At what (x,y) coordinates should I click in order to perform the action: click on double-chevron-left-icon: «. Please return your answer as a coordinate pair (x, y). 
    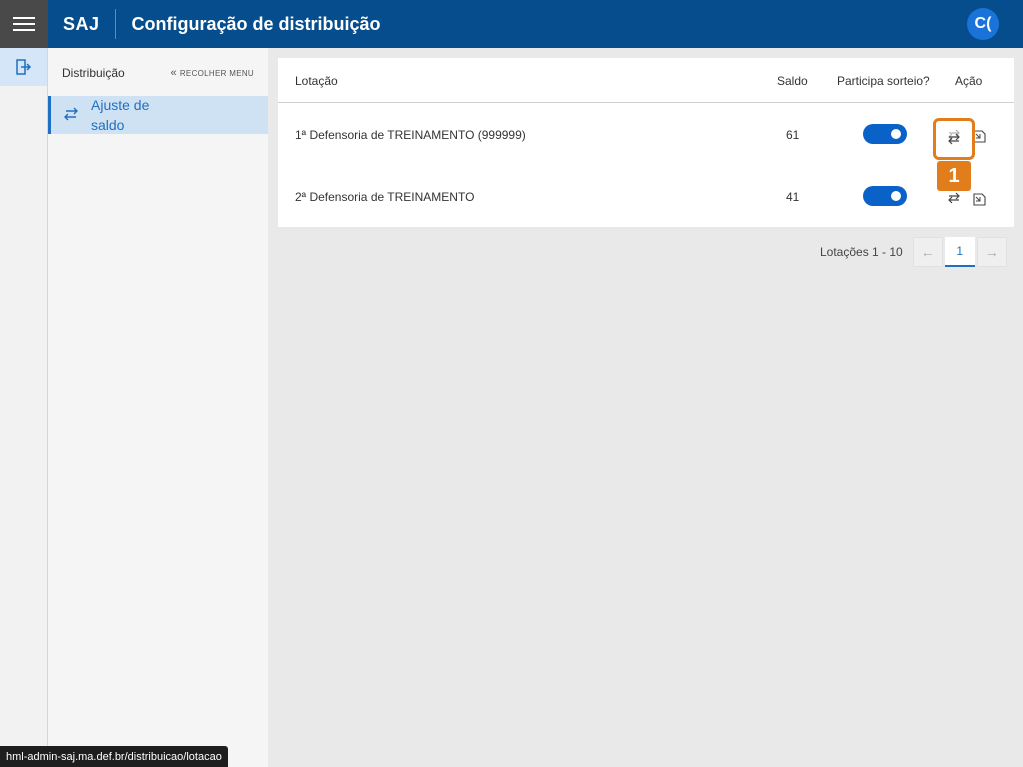
    Looking at the image, I should click on (173, 73).